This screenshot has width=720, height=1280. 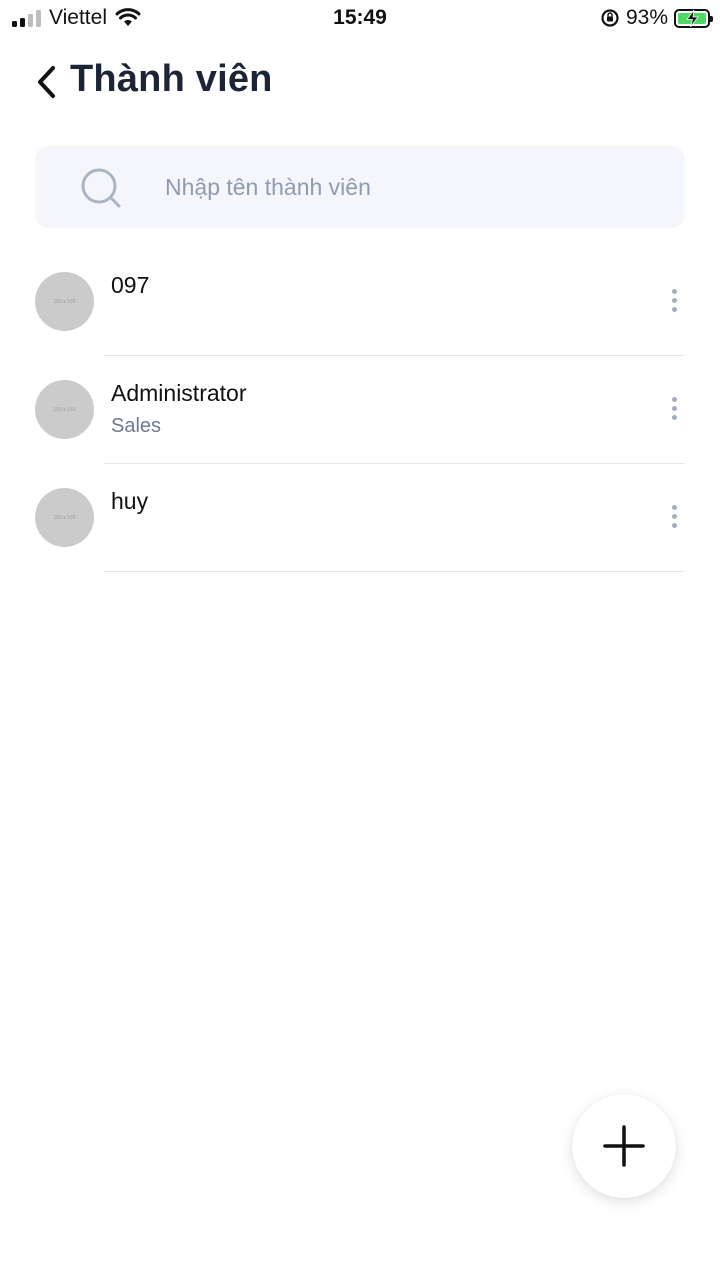 I want to click on list-item: 150 x 150 097, so click(x=360, y=302).